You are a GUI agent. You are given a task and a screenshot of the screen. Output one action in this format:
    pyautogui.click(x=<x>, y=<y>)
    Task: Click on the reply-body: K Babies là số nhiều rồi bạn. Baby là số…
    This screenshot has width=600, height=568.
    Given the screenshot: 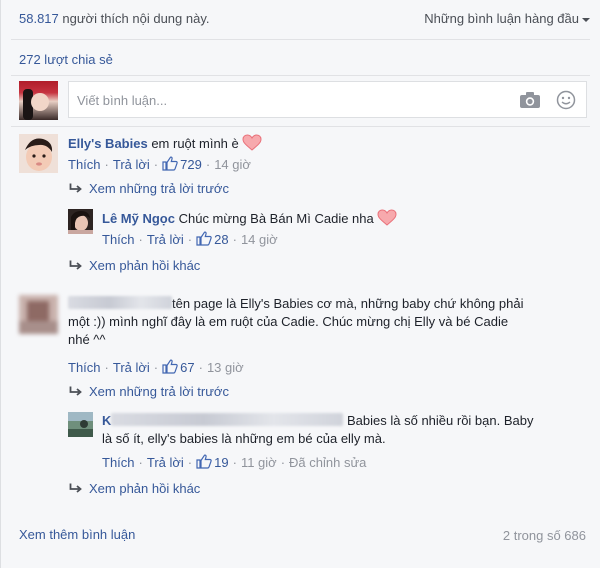 What is the action you would take?
    pyautogui.click(x=337, y=430)
    